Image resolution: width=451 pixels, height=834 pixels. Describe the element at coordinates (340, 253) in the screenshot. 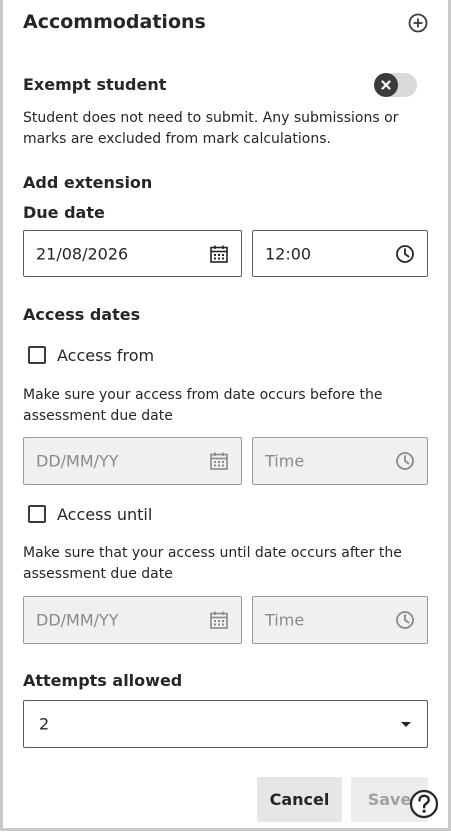

I see `due-time-input: 12:00` at that location.